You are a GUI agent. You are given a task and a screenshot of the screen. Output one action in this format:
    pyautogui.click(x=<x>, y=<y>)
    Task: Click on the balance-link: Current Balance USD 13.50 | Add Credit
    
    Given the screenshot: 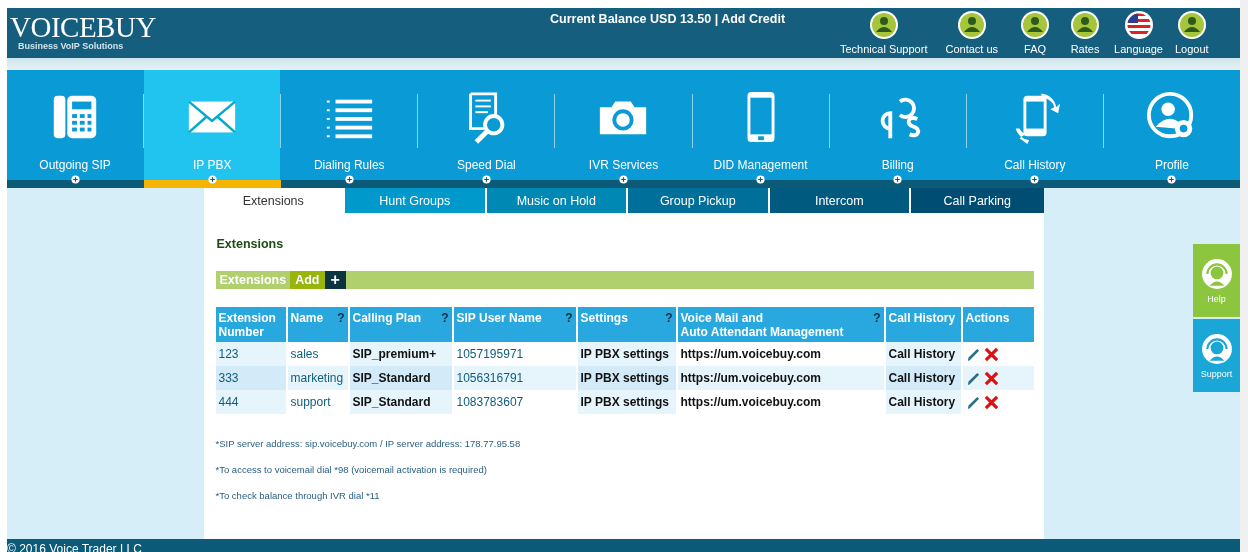 What is the action you would take?
    pyautogui.click(x=685, y=19)
    